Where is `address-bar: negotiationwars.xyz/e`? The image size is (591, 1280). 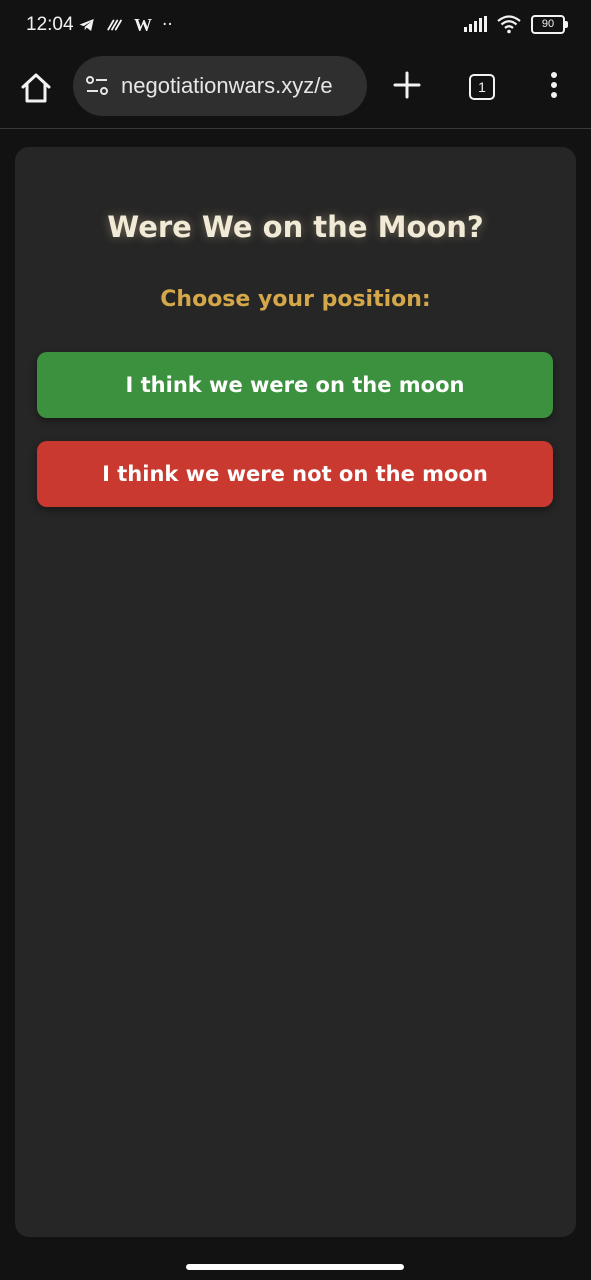
address-bar: negotiationwars.xyz/e is located at coordinates (220, 86).